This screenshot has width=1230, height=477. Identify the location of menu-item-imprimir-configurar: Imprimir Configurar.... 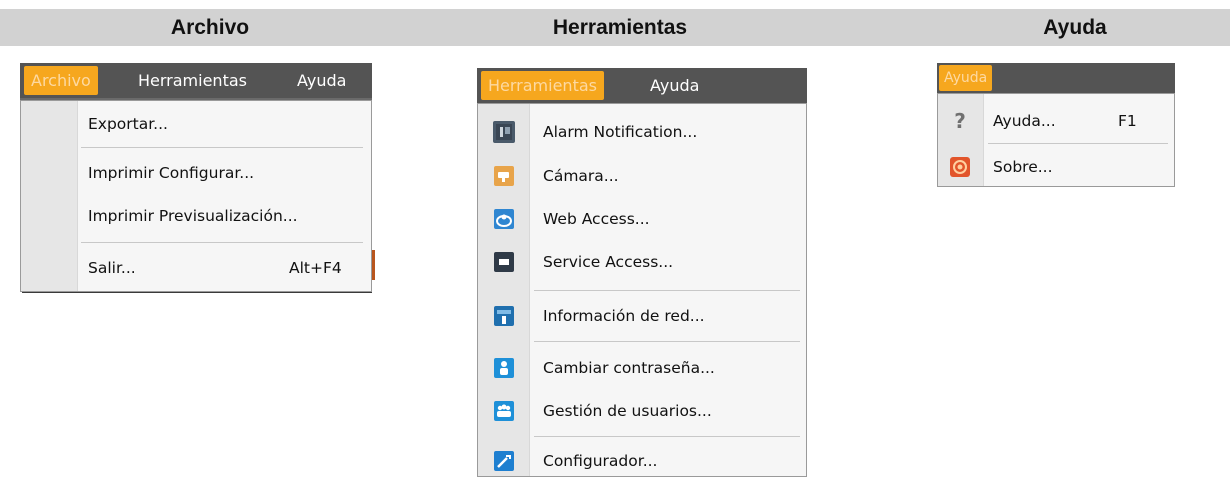
(196, 176).